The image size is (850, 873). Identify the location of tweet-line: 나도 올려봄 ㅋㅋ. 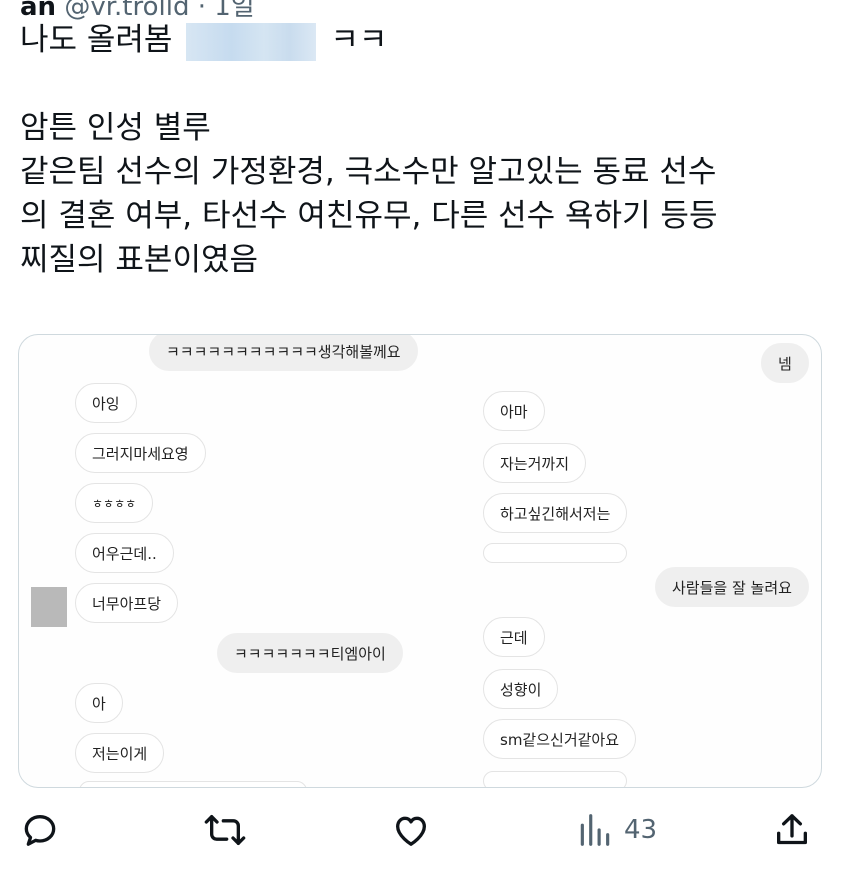
(425, 40).